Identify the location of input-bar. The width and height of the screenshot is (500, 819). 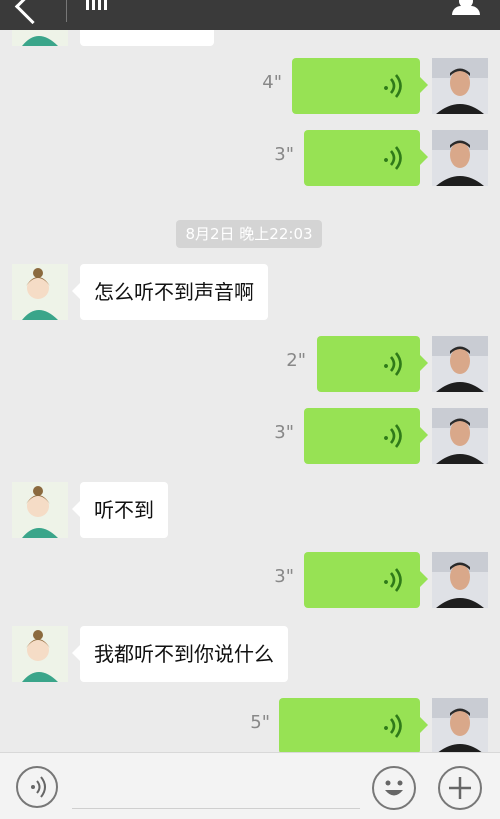
(250, 785).